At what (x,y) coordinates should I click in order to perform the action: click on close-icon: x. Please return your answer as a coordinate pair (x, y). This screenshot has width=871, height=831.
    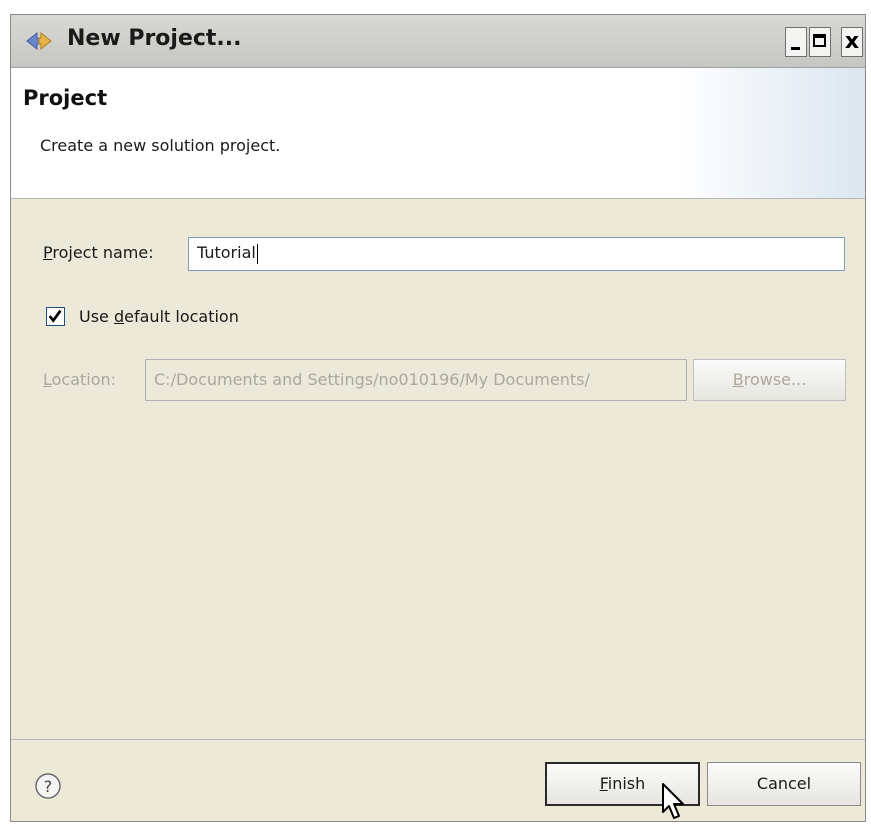
    Looking at the image, I should click on (852, 41).